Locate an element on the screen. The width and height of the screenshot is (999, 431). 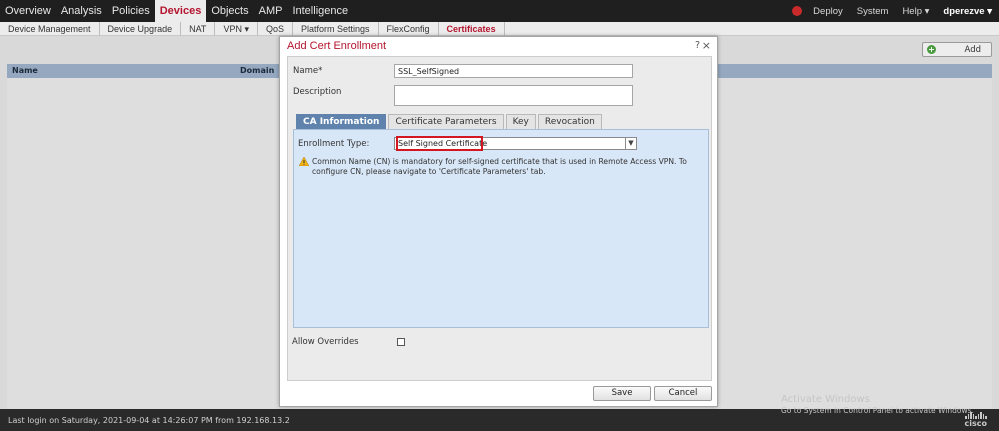
plus-icon: + is located at coordinates (931, 49).